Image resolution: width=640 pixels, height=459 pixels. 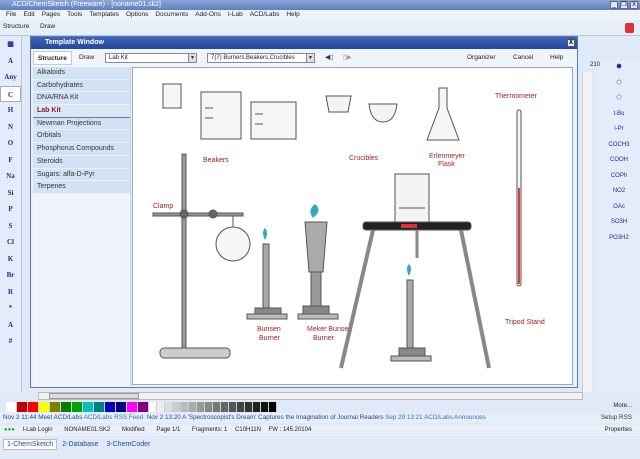 What do you see at coordinates (47, 26) in the screenshot?
I see `draw-mode-tab: Draw` at bounding box center [47, 26].